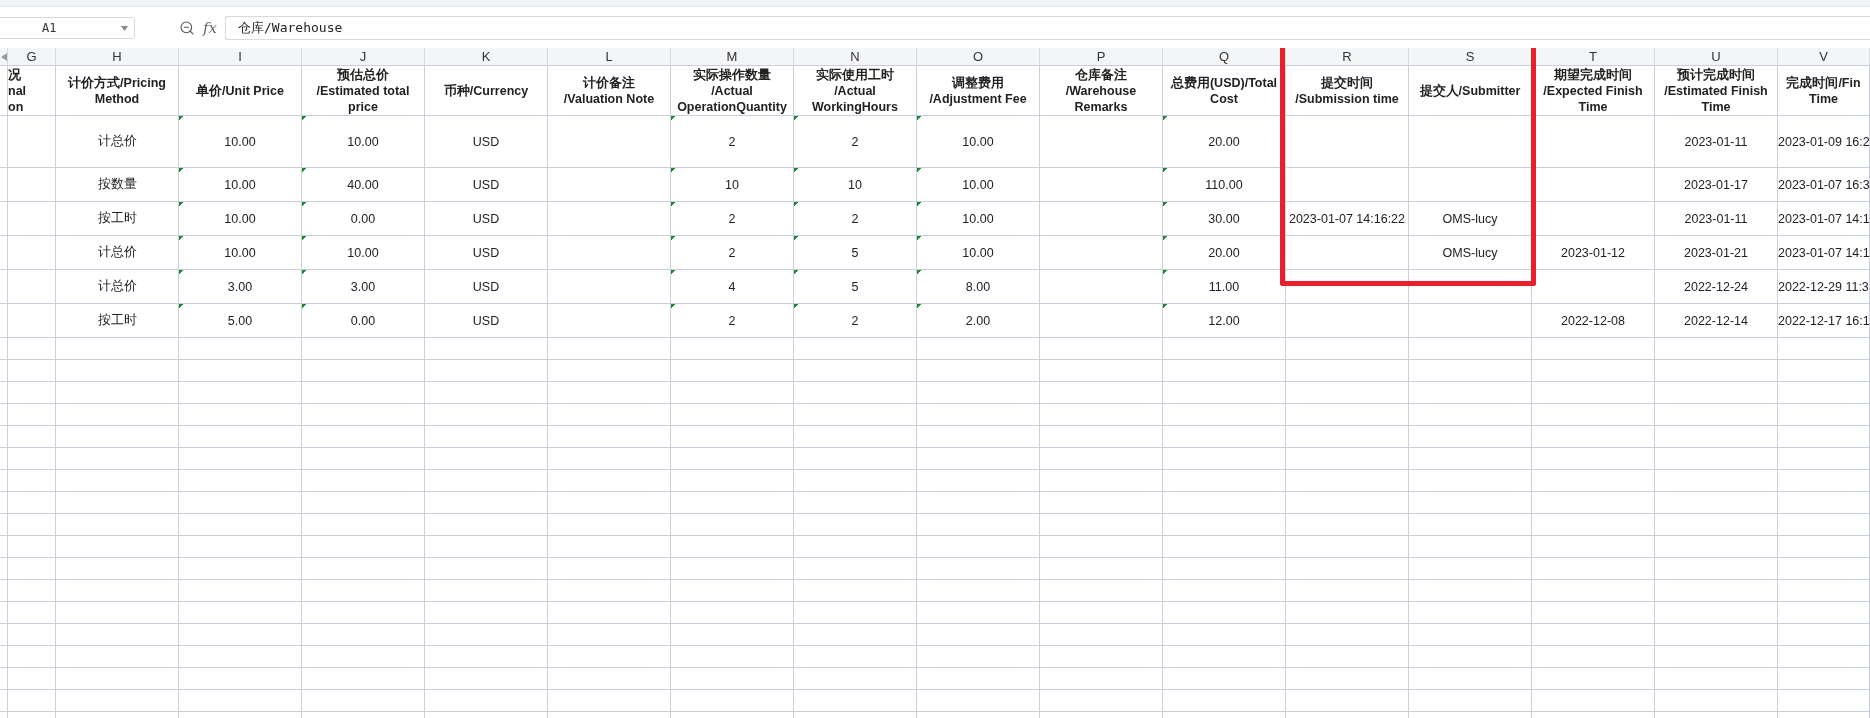  Describe the element at coordinates (486, 91) in the screenshot. I see `column-header: 币种/Currency` at that location.